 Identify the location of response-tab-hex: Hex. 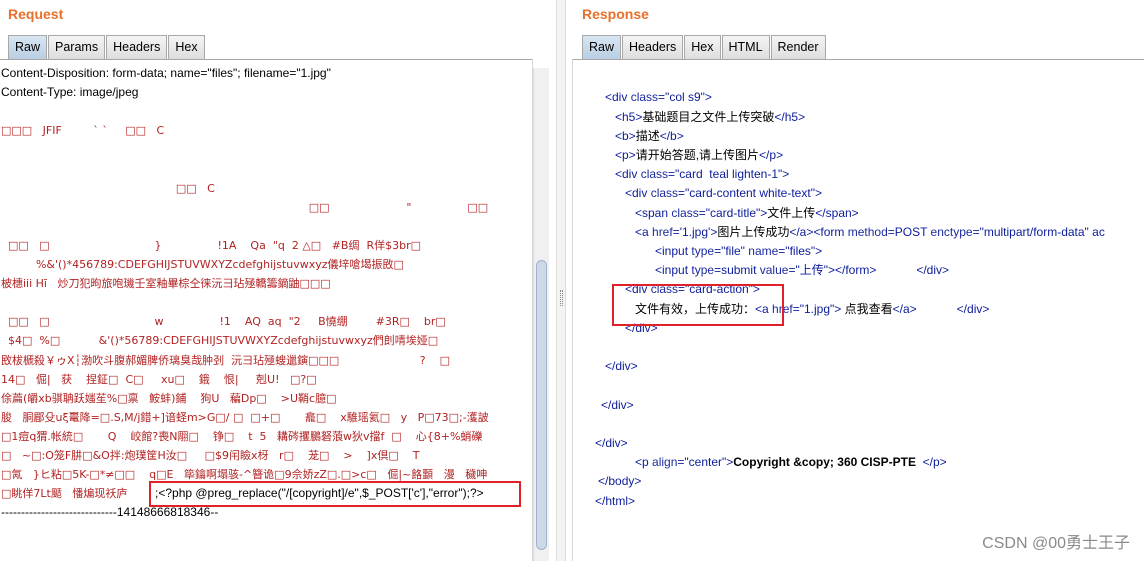
(702, 47).